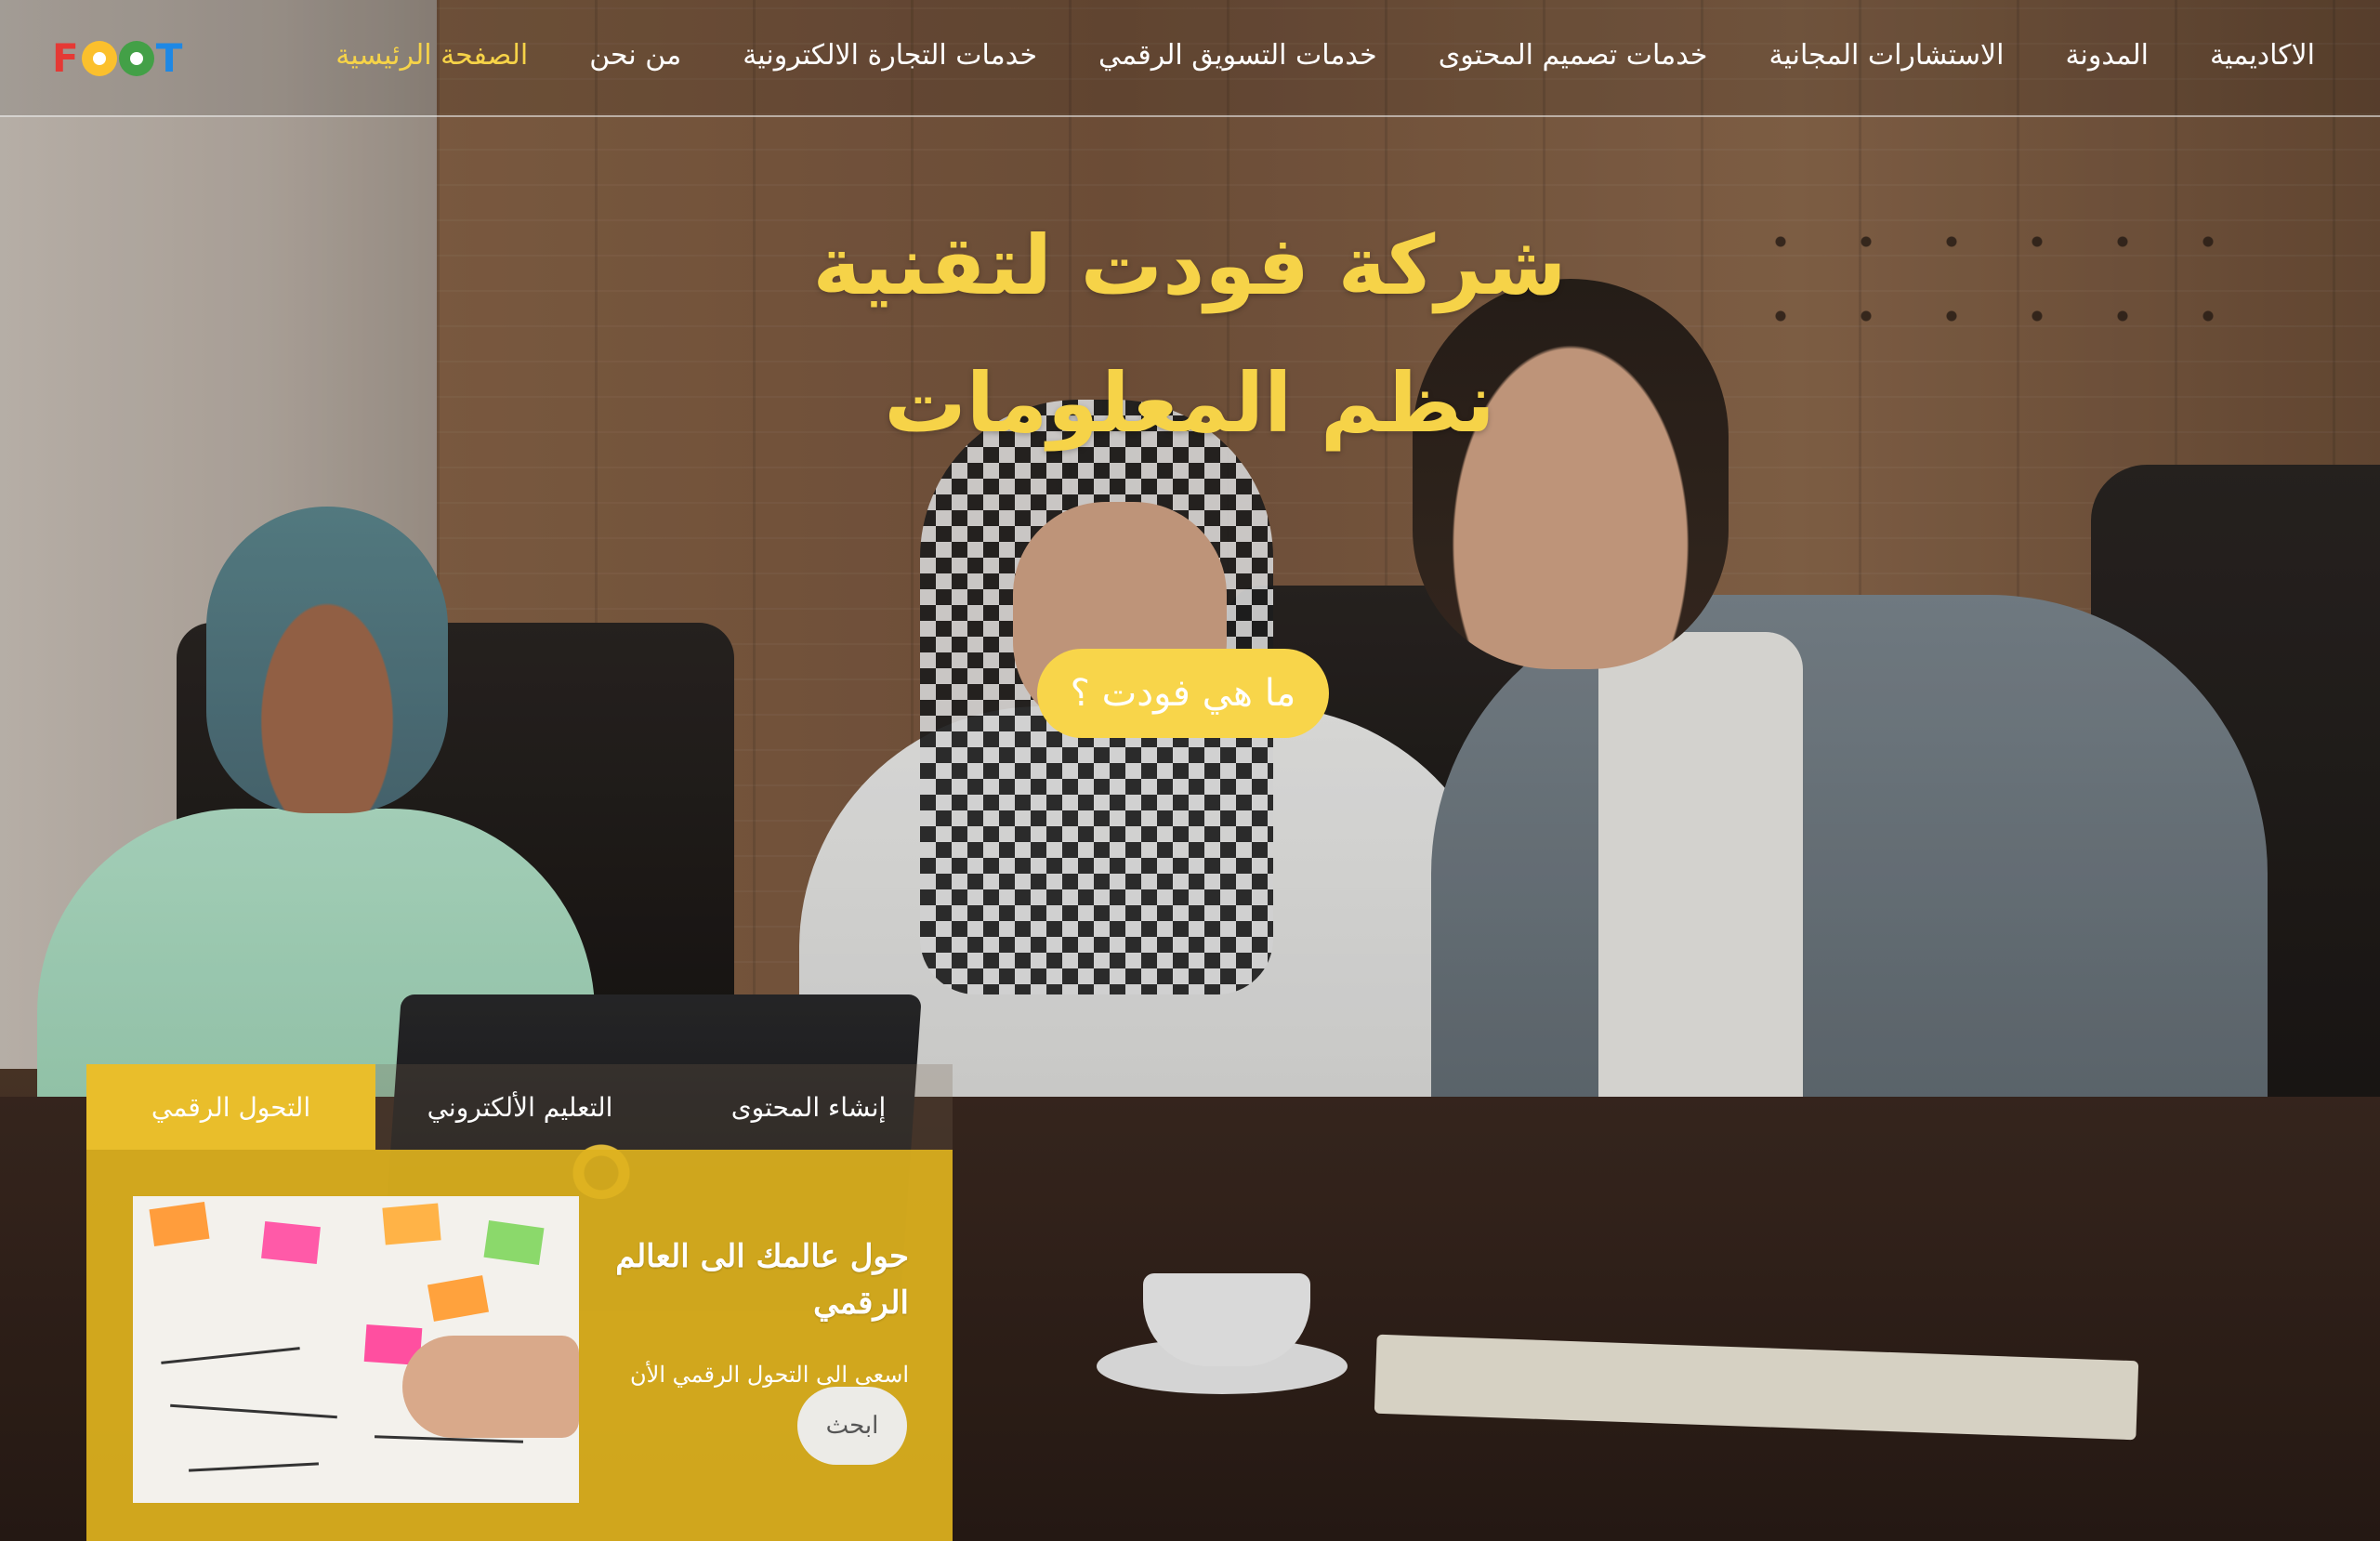 The image size is (2380, 1541). Describe the element at coordinates (99, 58) in the screenshot. I see `logo-o-icon` at that location.